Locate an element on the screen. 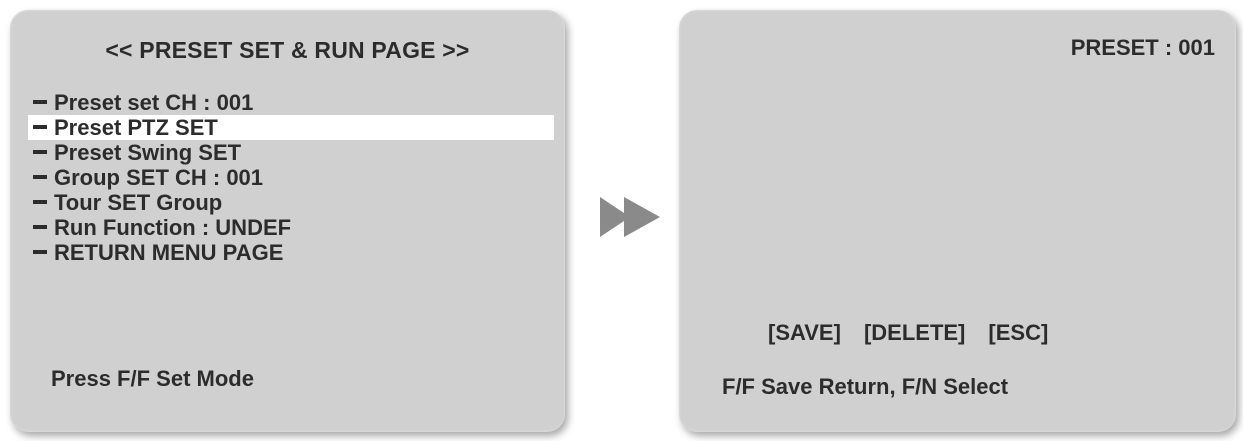 This screenshot has height=441, width=1243. menu-item-return-menu-page: RETURN MENU PAGE is located at coordinates (287, 252).